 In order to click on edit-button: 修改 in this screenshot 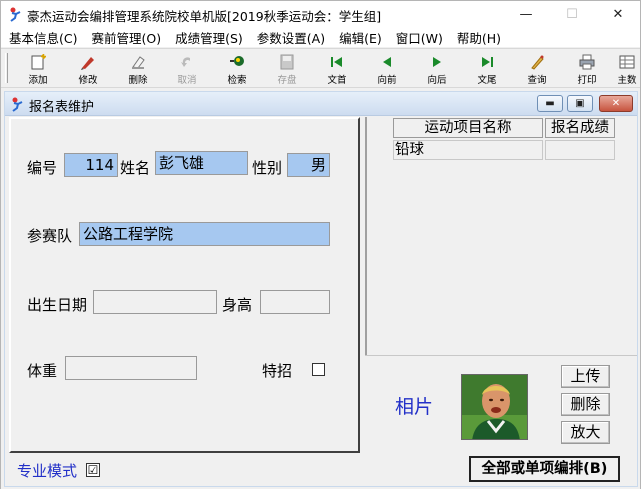, I will do `click(88, 69)`.